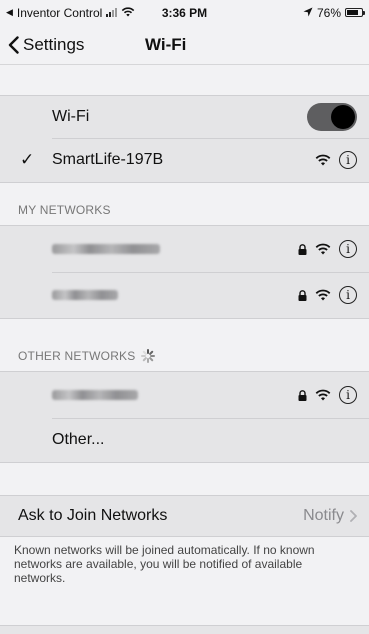 Image resolution: width=369 pixels, height=634 pixels. What do you see at coordinates (328, 12) in the screenshot?
I see `battery-percent: 76%` at bounding box center [328, 12].